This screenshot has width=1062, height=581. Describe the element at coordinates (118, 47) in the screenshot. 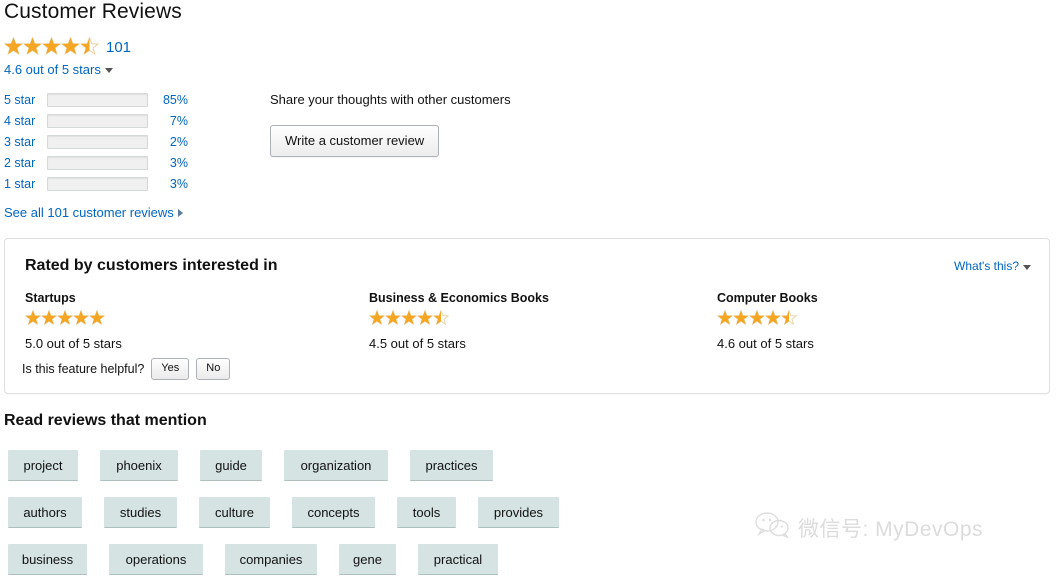

I see `review-count-link: 101` at that location.